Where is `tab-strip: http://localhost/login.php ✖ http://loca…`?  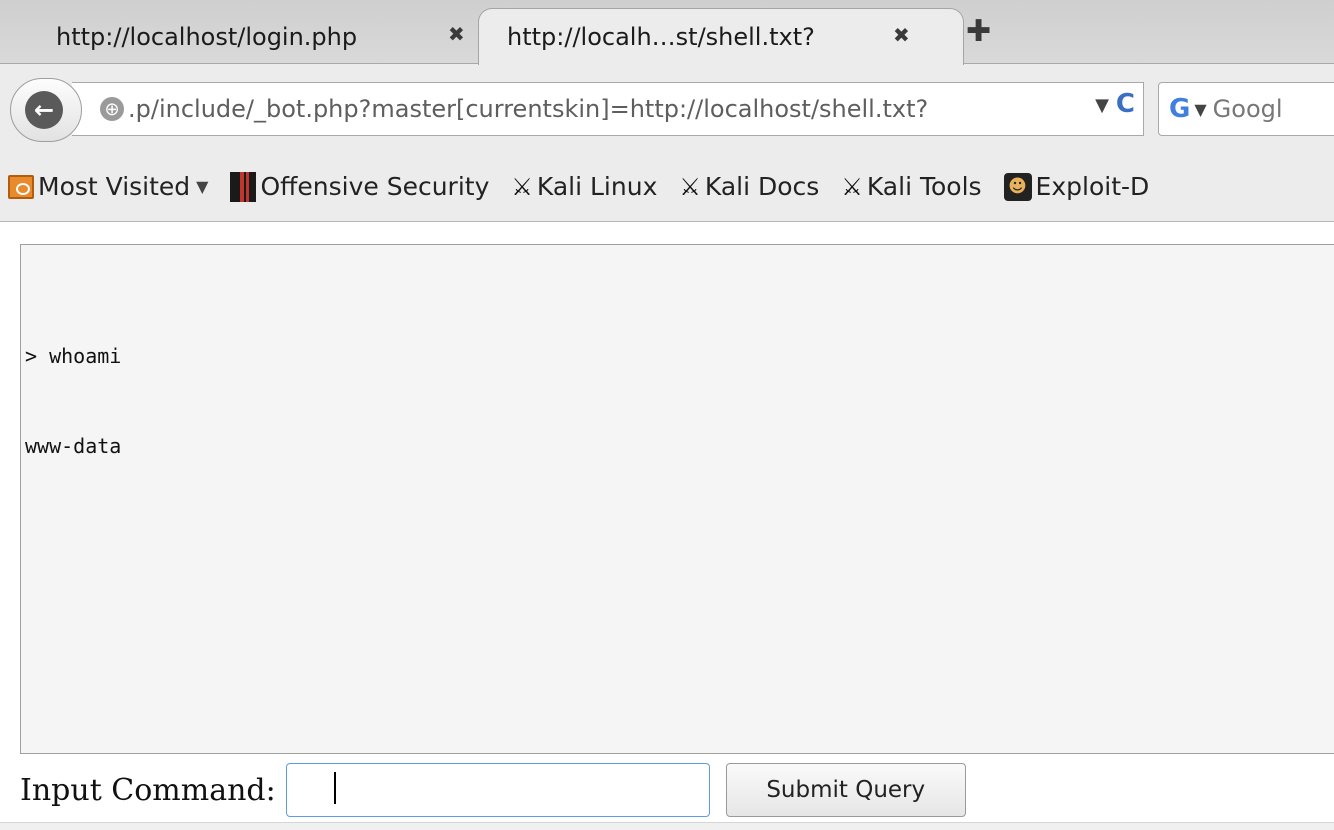
tab-strip: http://localhost/login.php ✖ http://loca… is located at coordinates (667, 32).